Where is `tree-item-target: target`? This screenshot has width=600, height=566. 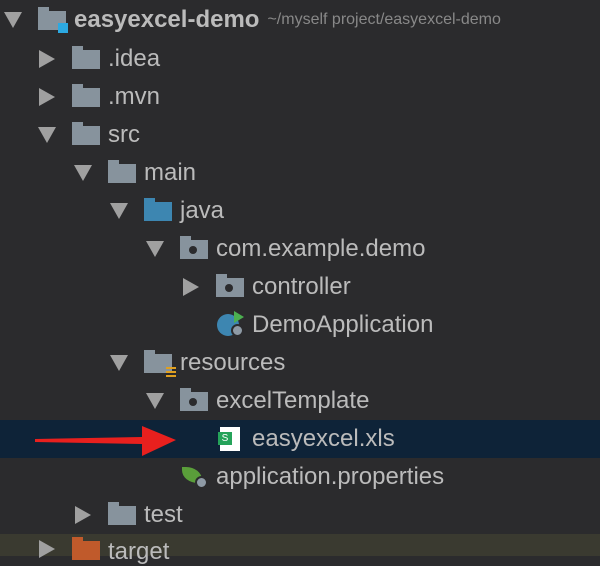
tree-item-target: target is located at coordinates (300, 549).